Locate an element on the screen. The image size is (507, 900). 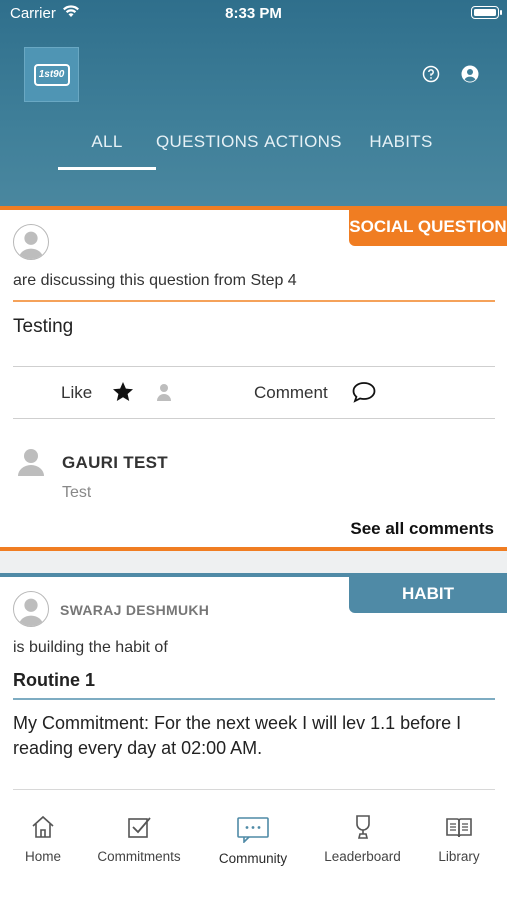
clock: 8:33 PM is located at coordinates (253, 13).